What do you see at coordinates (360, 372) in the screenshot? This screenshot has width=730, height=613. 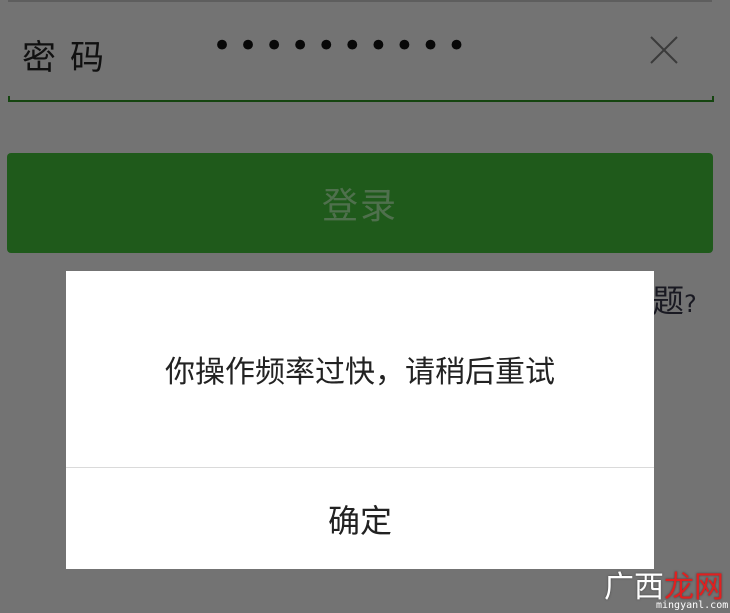 I see `dialog-message: 你操作频率过快，请稍后重试` at bounding box center [360, 372].